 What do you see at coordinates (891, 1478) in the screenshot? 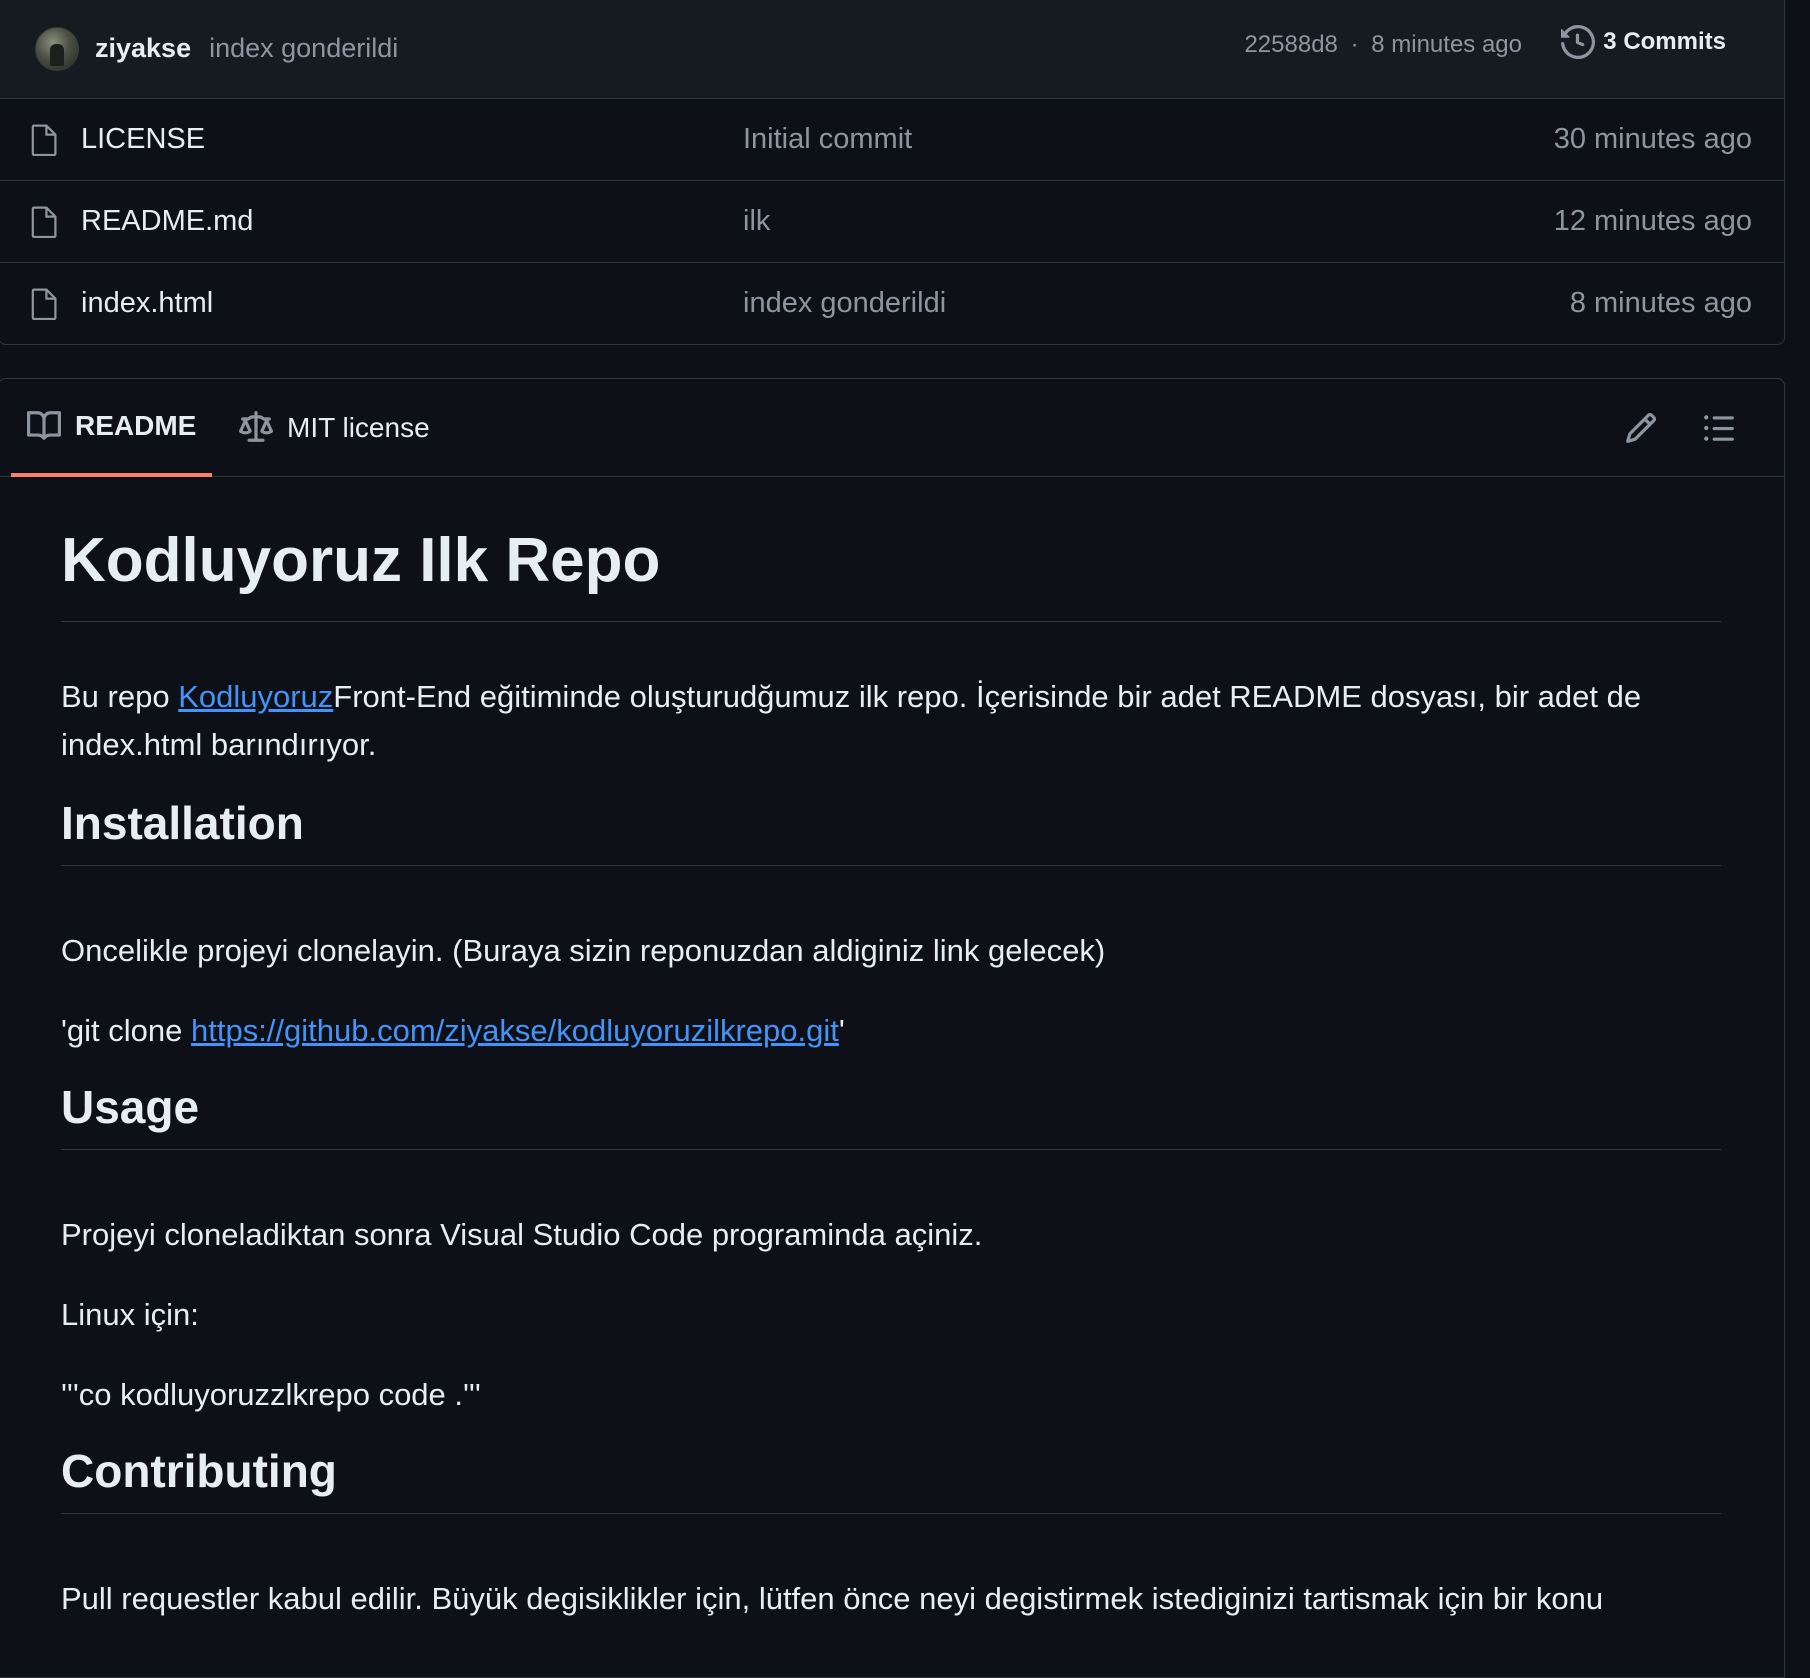
I see `contributing-heading: Contributing` at bounding box center [891, 1478].